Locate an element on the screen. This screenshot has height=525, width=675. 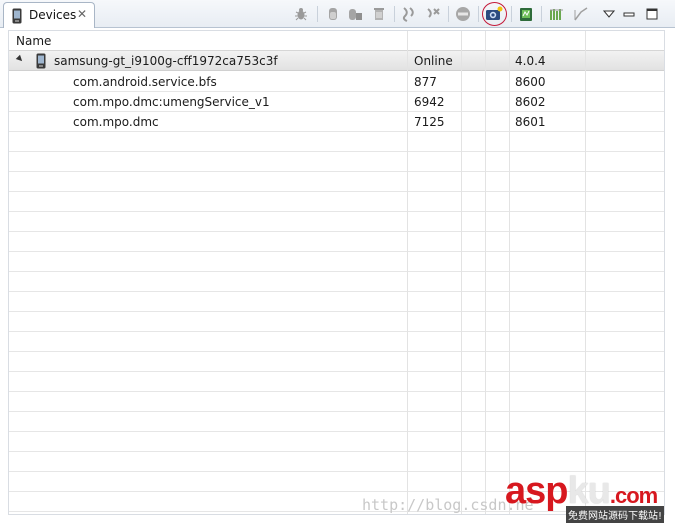
column-header-name: Name is located at coordinates (33, 41).